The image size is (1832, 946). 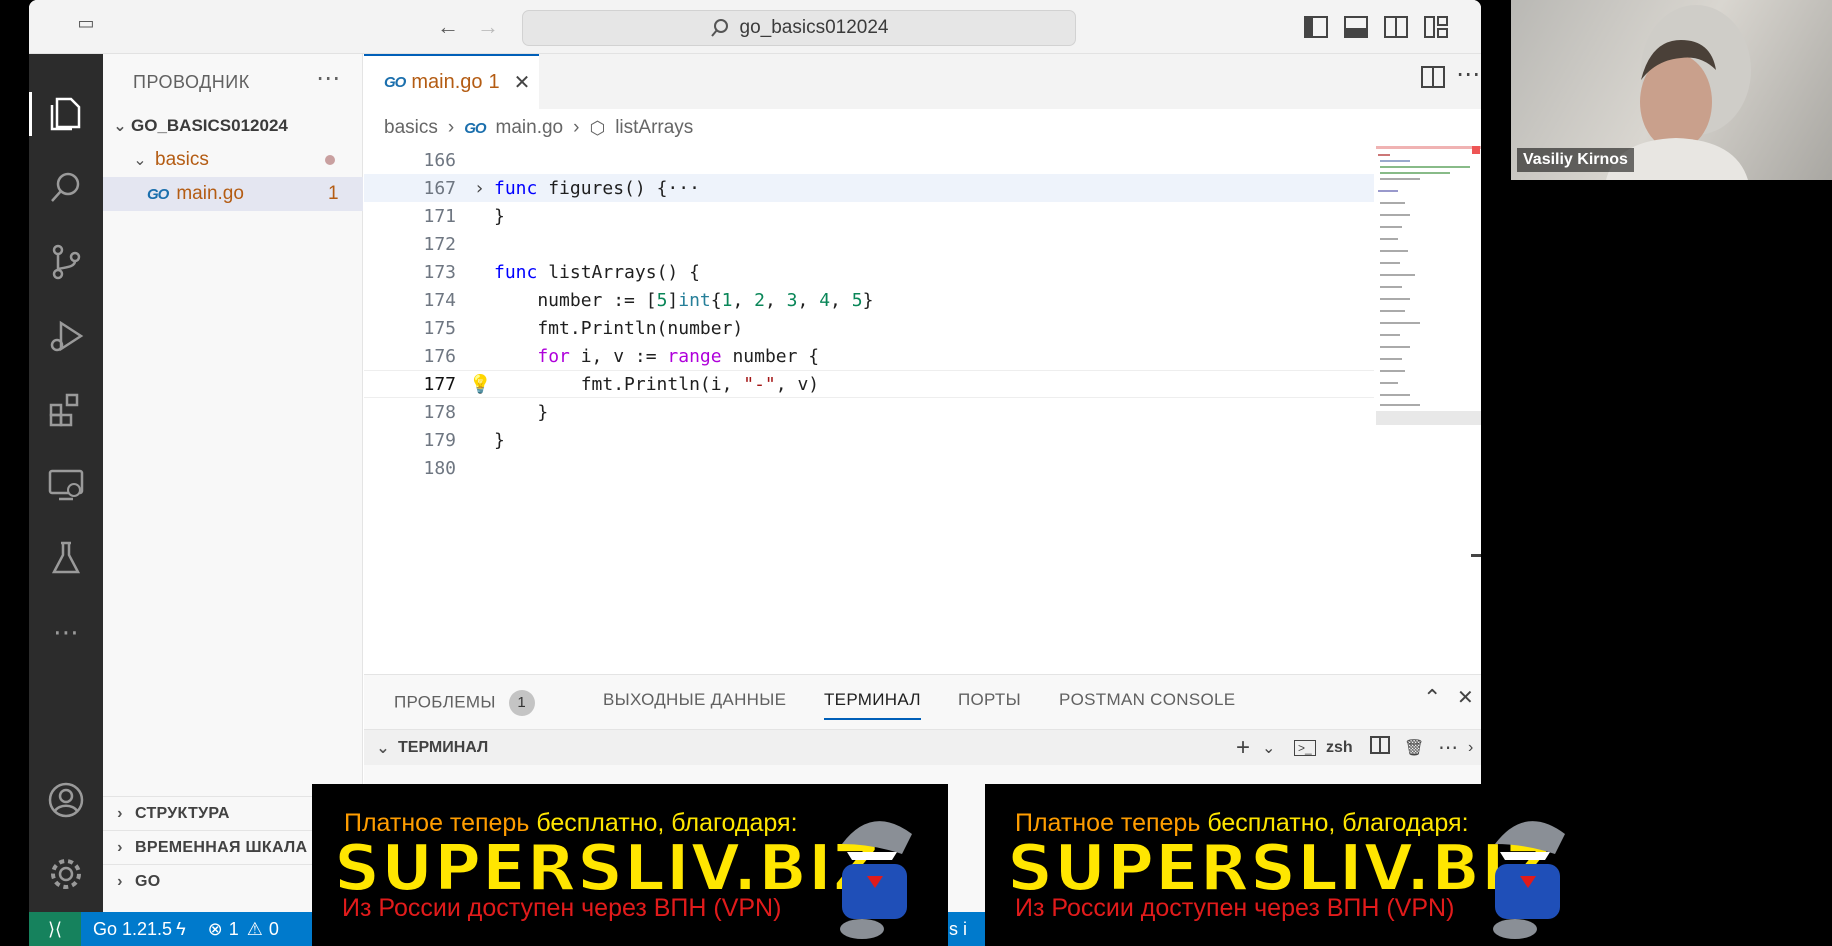 What do you see at coordinates (869, 384) in the screenshot?
I see `code-line-current: 177 💡 fmt.Println(i, "-", v)` at bounding box center [869, 384].